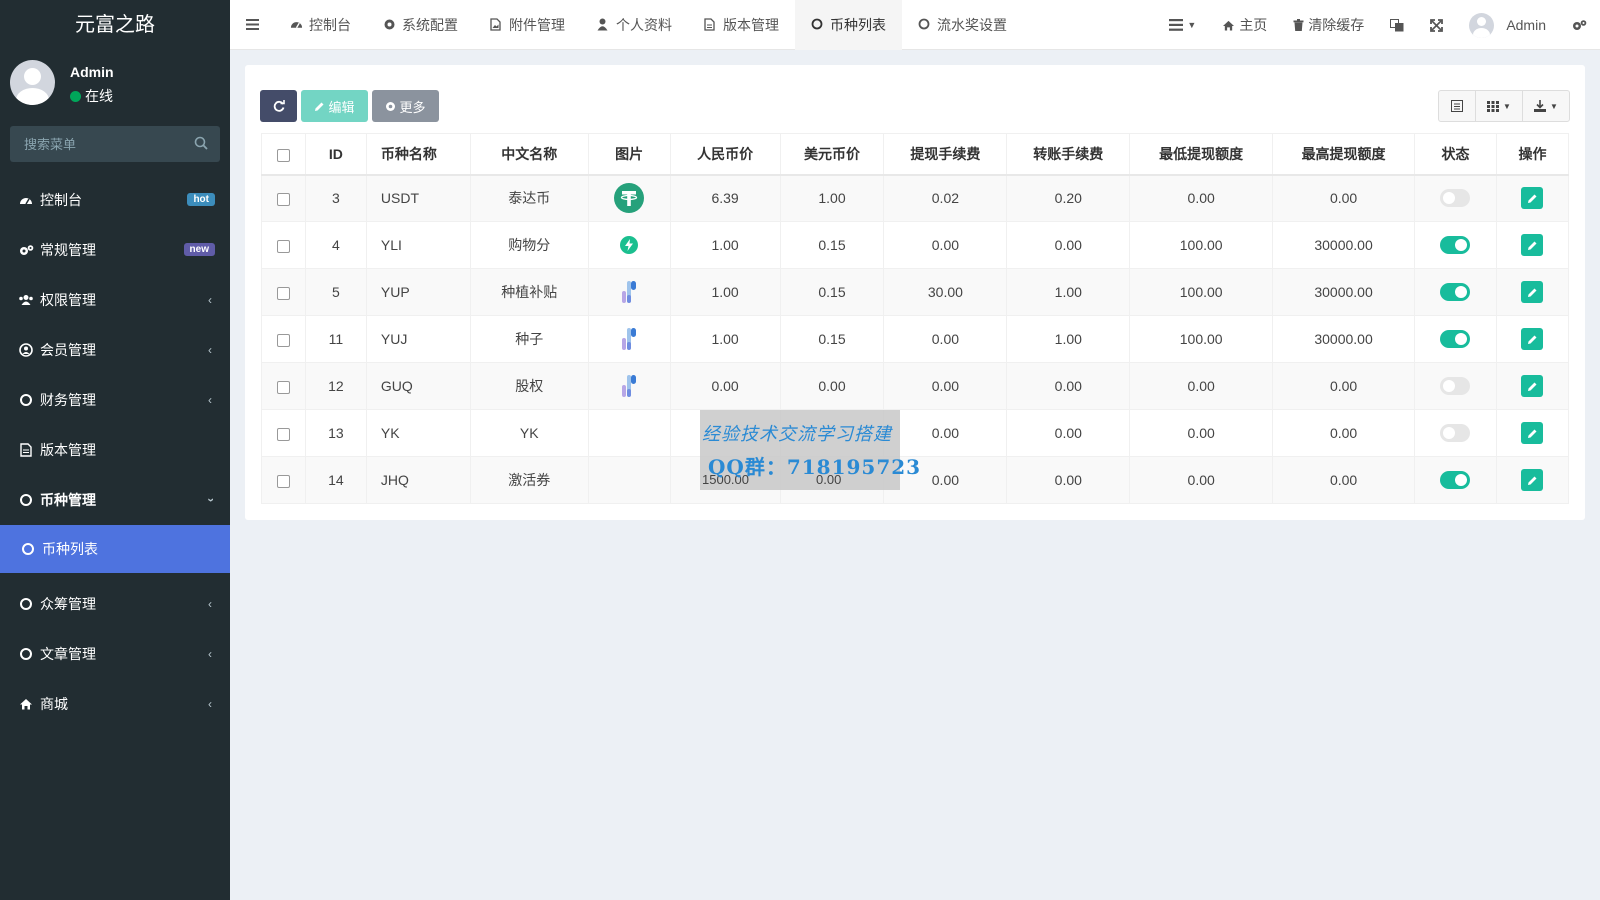 The image size is (1600, 900). Describe the element at coordinates (201, 143) in the screenshot. I see `search-icon` at that location.